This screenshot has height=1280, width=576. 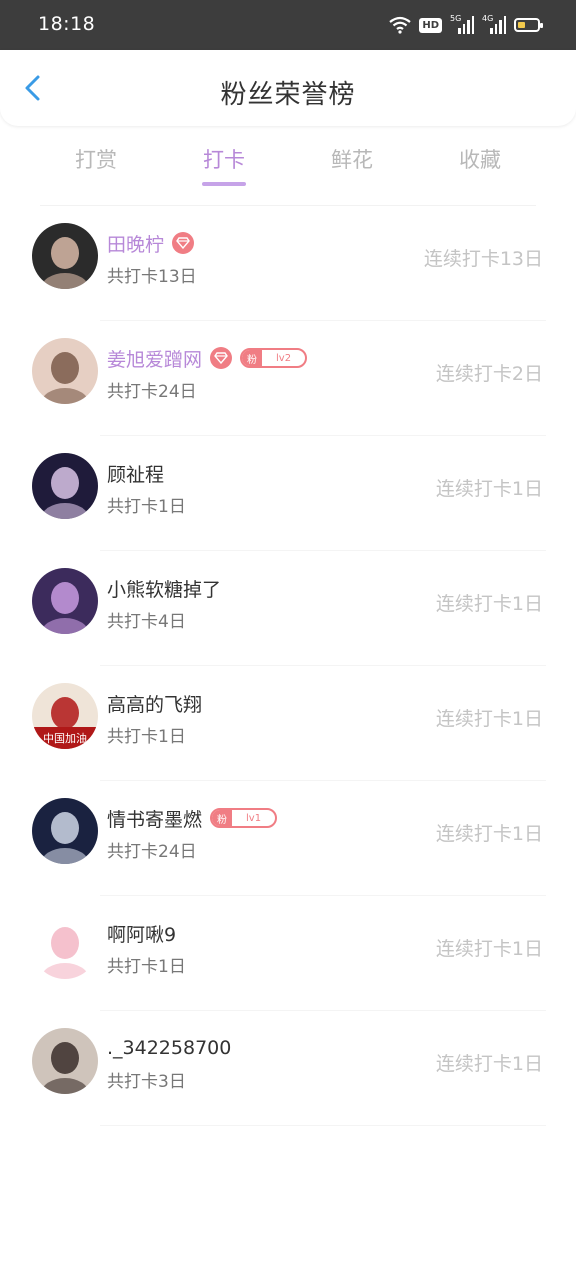 What do you see at coordinates (152, 277) in the screenshot?
I see `total-checkin: 共打卡13日` at bounding box center [152, 277].